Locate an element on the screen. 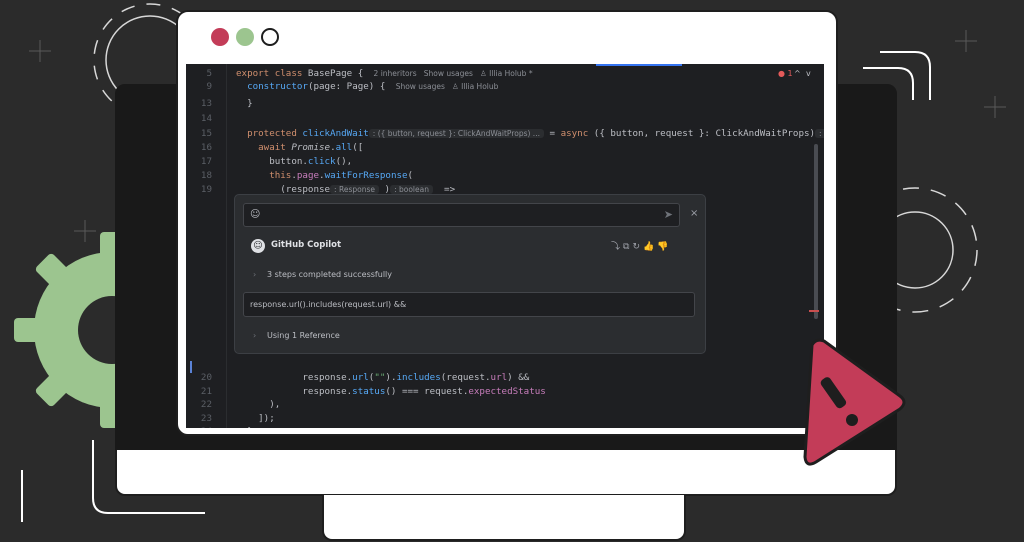 Image resolution: width=1024 pixels, height=542 pixels. code-token: ), is located at coordinates (258, 404).